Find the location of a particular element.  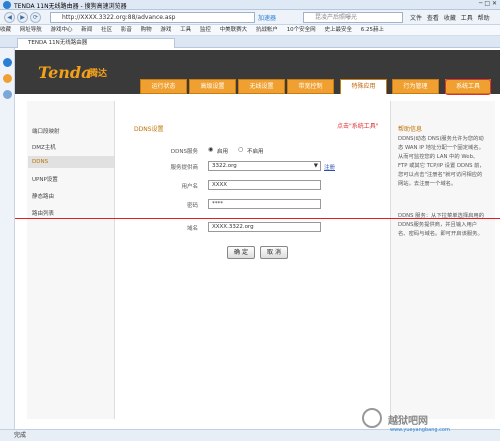

username-input: XXXX is located at coordinates (264, 185).